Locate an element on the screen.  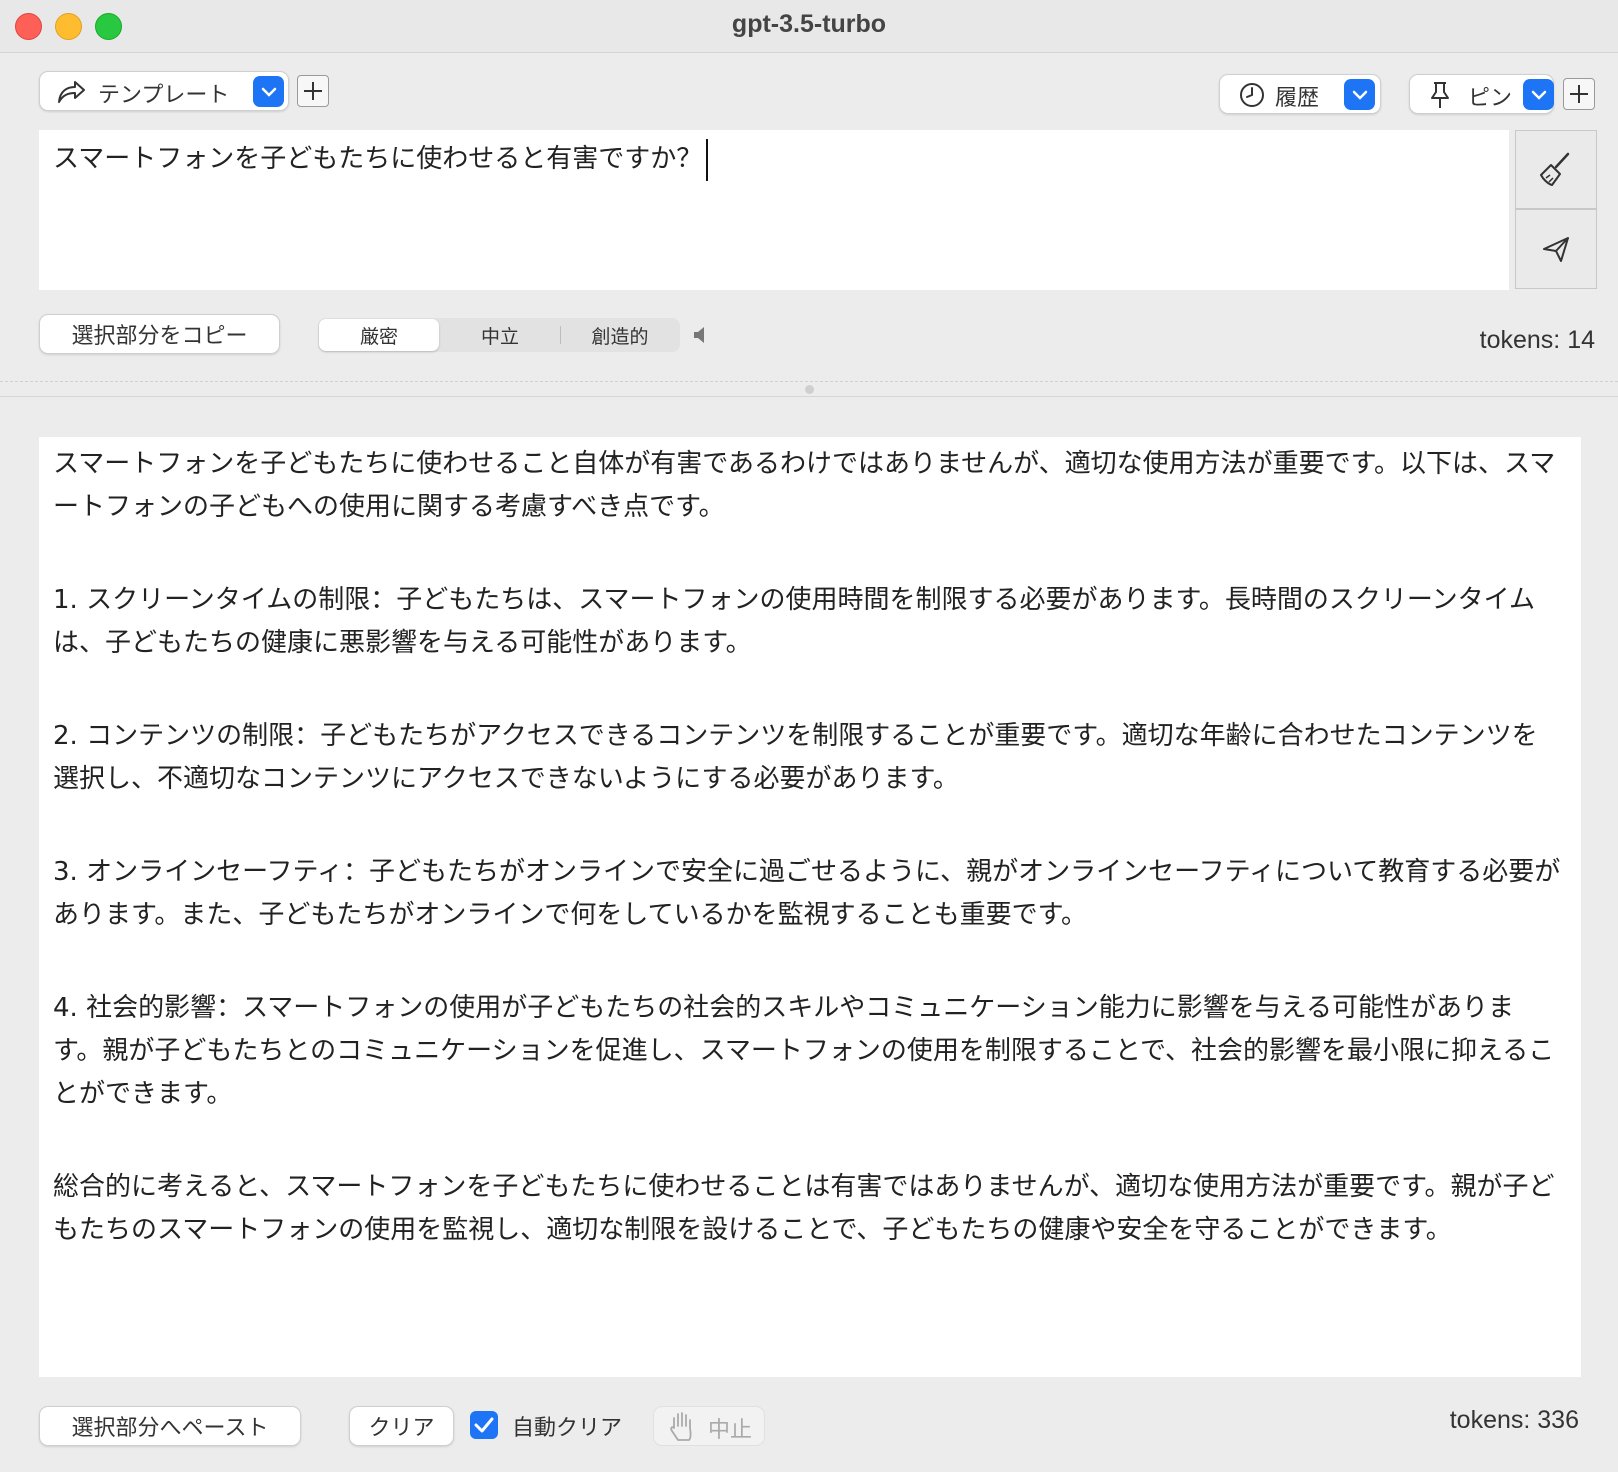
clock-icon is located at coordinates (1252, 98).